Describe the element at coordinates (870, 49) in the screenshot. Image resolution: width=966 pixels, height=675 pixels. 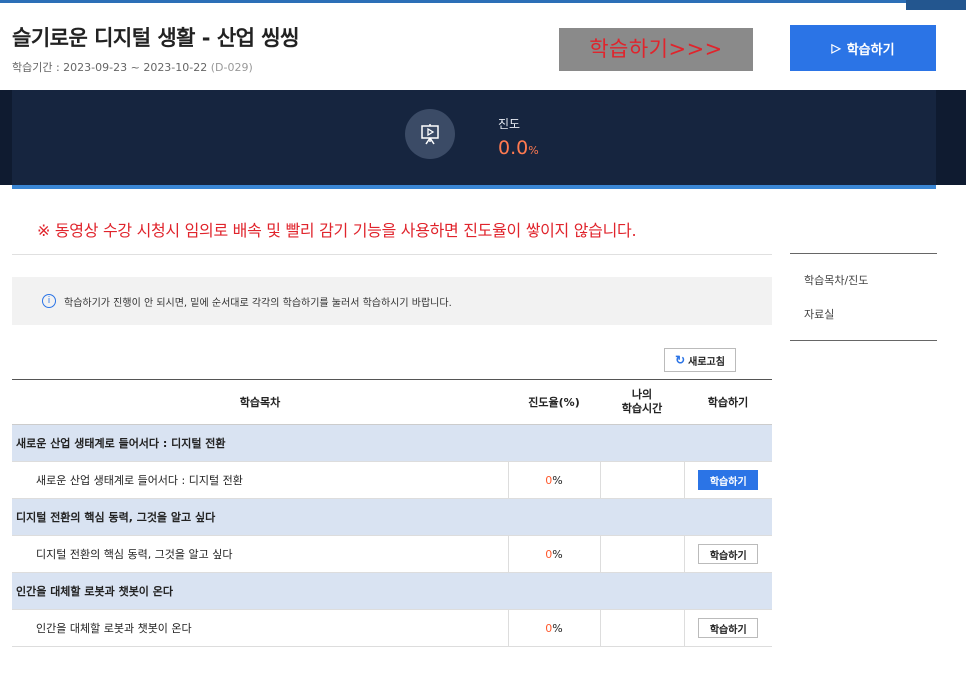
I see `start-study-label: 학습하기` at that location.